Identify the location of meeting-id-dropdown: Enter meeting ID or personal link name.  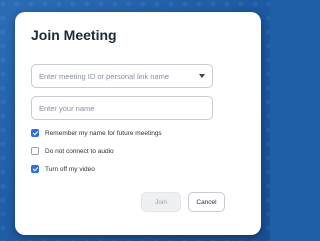
(122, 76).